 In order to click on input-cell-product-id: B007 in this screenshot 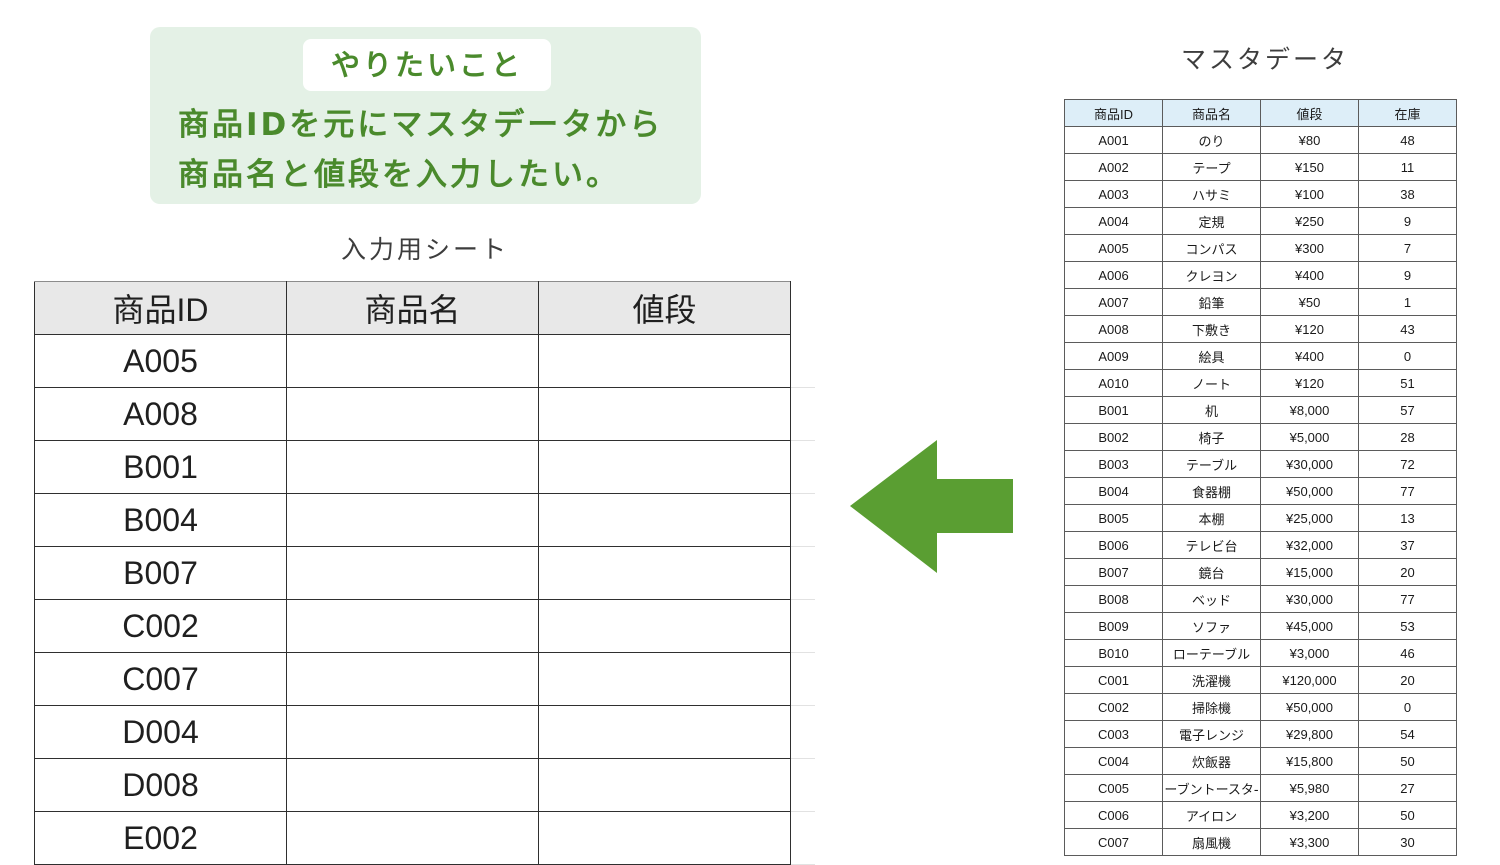, I will do `click(160, 573)`.